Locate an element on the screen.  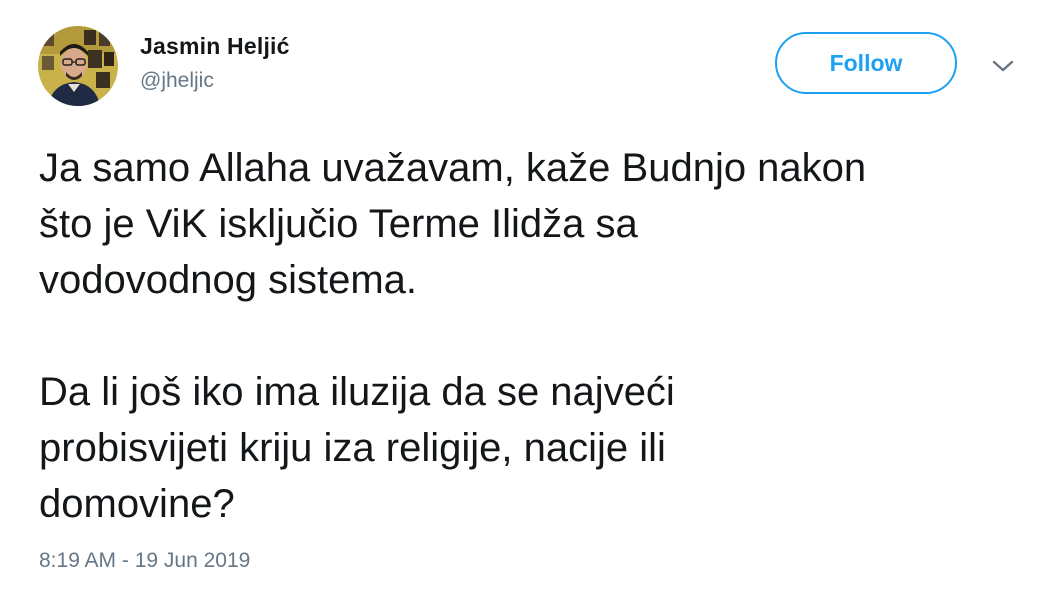
more-options-button is located at coordinates (1003, 66).